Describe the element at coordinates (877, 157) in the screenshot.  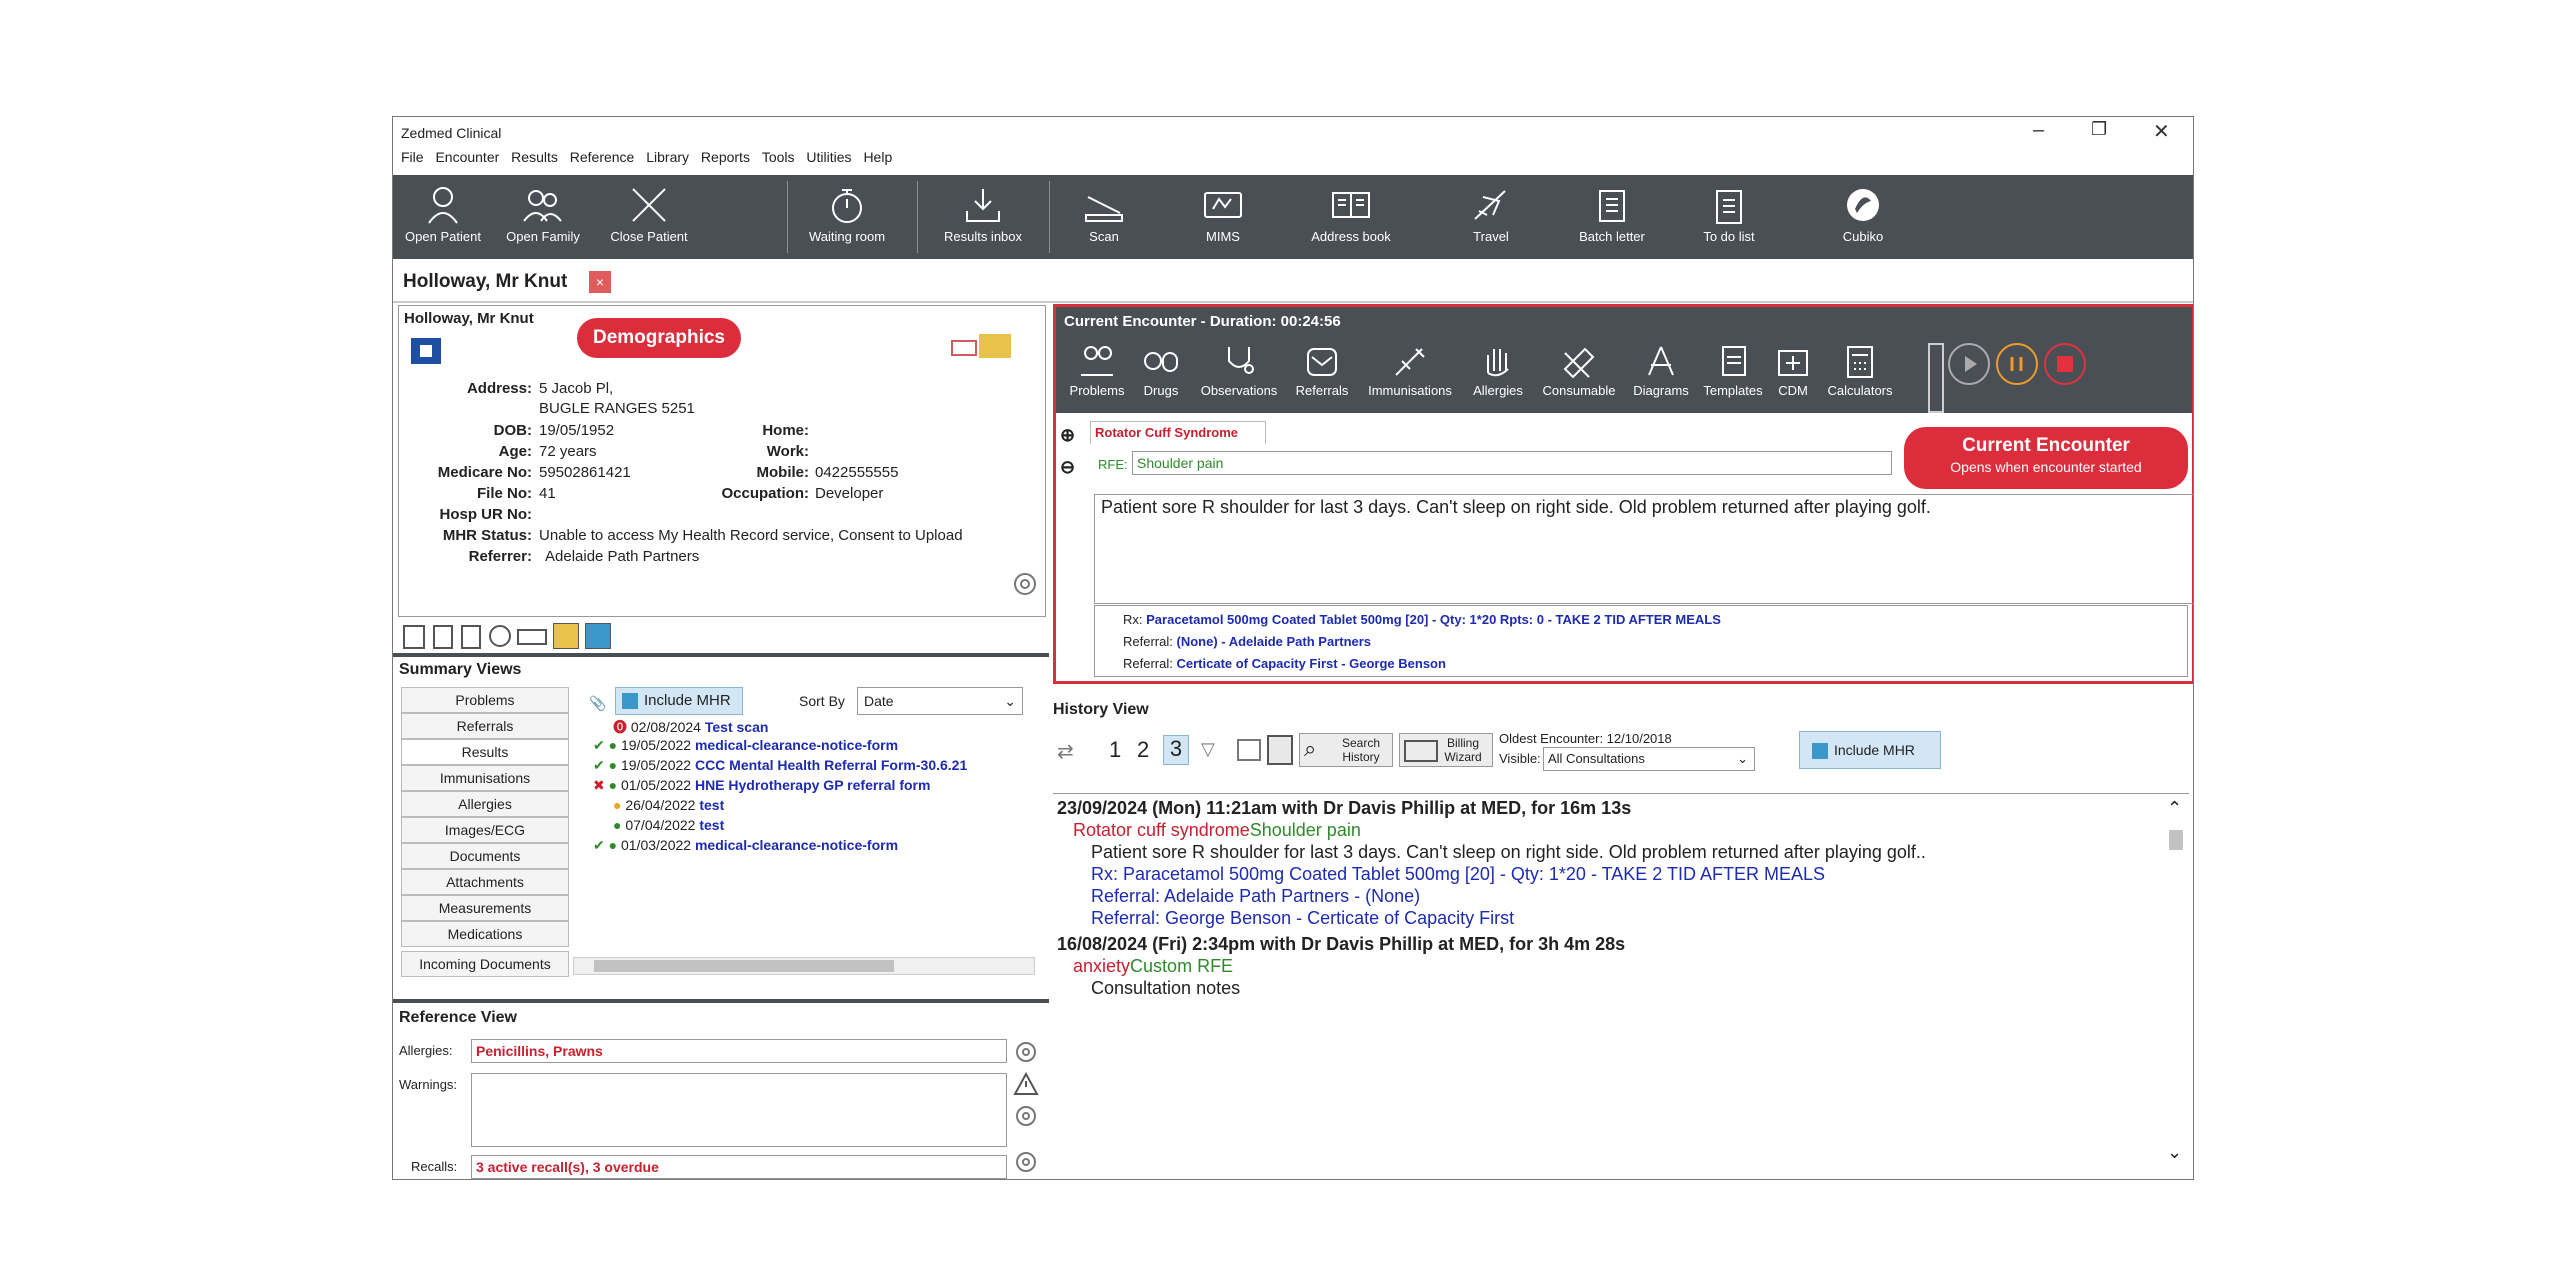
I see `menu-help: Help` at that location.